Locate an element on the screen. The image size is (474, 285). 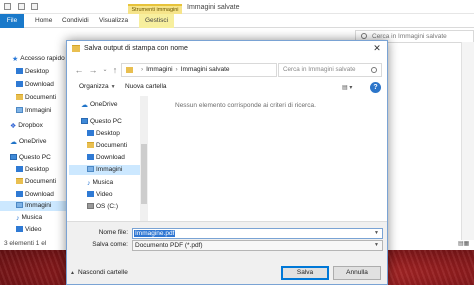
tree-desktop: Desktop is located at coordinates (103, 134).